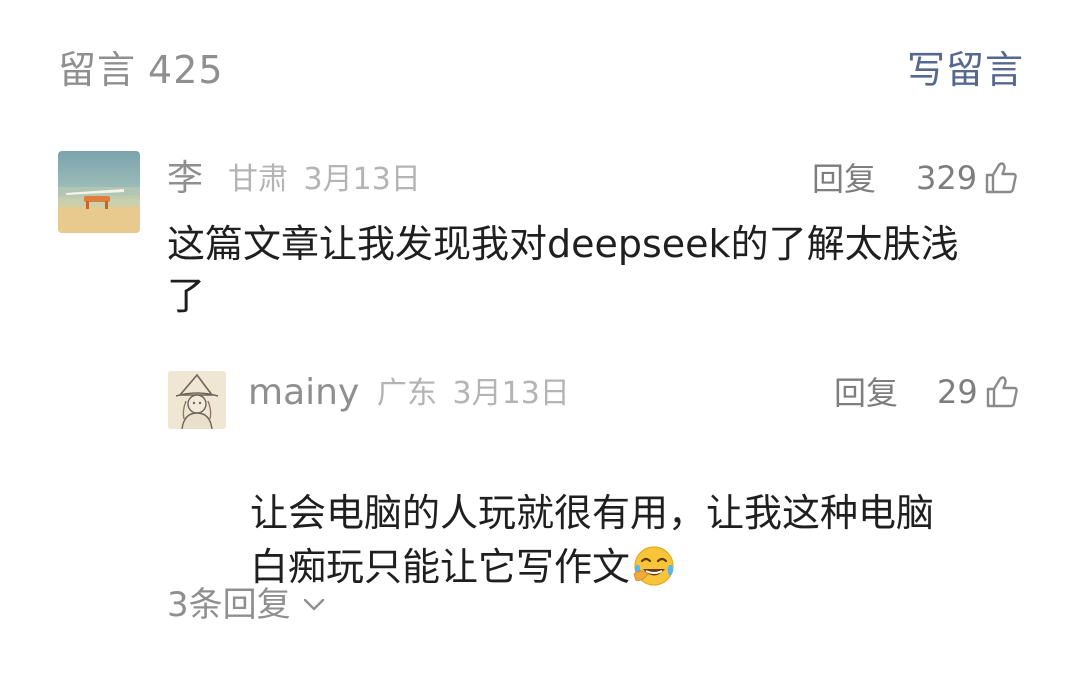 The width and height of the screenshot is (1080, 678). What do you see at coordinates (362, 179) in the screenshot?
I see `comment-date: 3月13日` at bounding box center [362, 179].